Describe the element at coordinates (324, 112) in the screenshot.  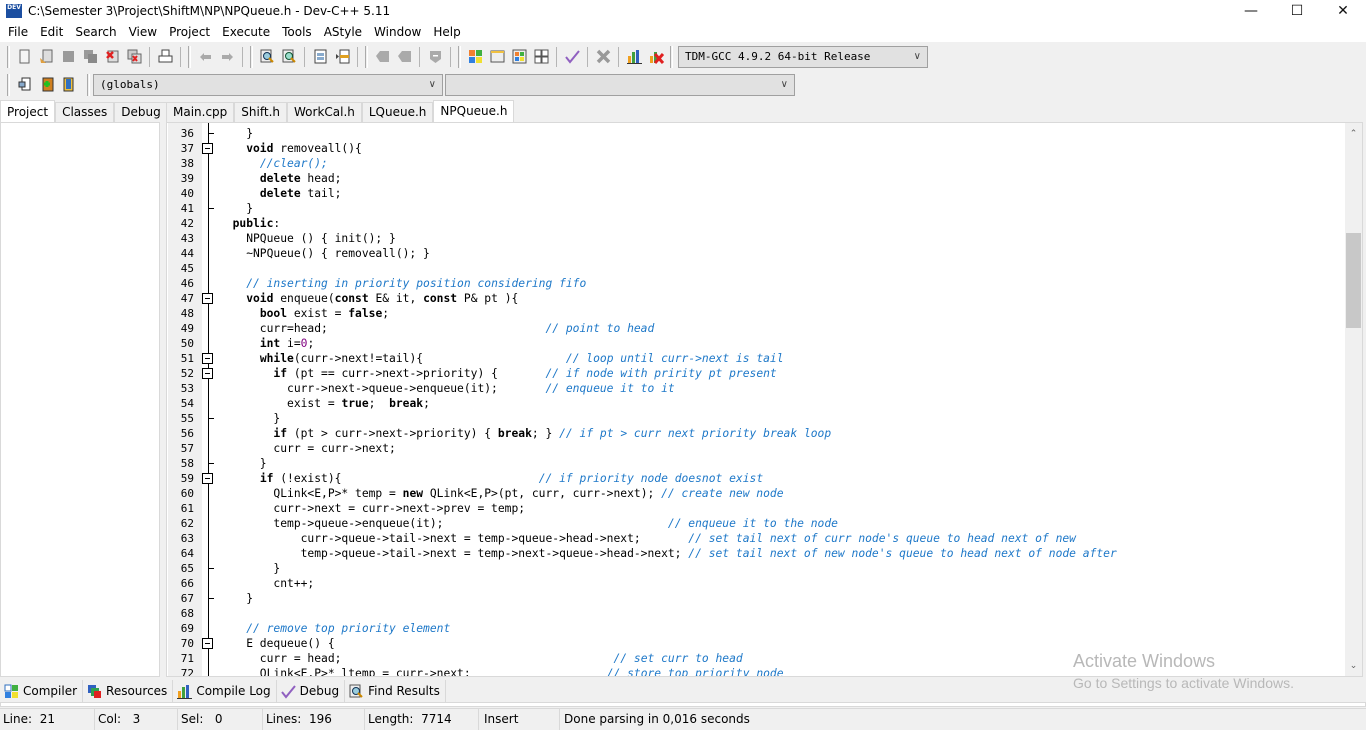
I see `tab-workcal-h: WorkCal.h` at that location.